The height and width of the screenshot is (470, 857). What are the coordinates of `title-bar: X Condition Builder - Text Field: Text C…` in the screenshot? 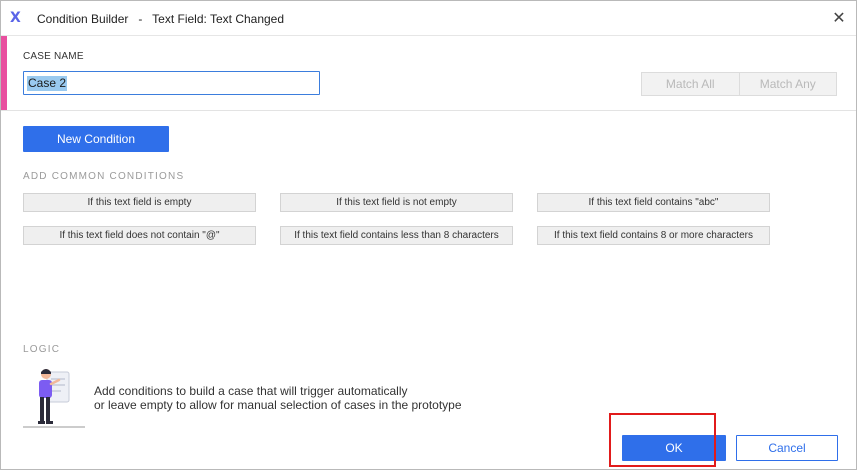 It's located at (428, 18).